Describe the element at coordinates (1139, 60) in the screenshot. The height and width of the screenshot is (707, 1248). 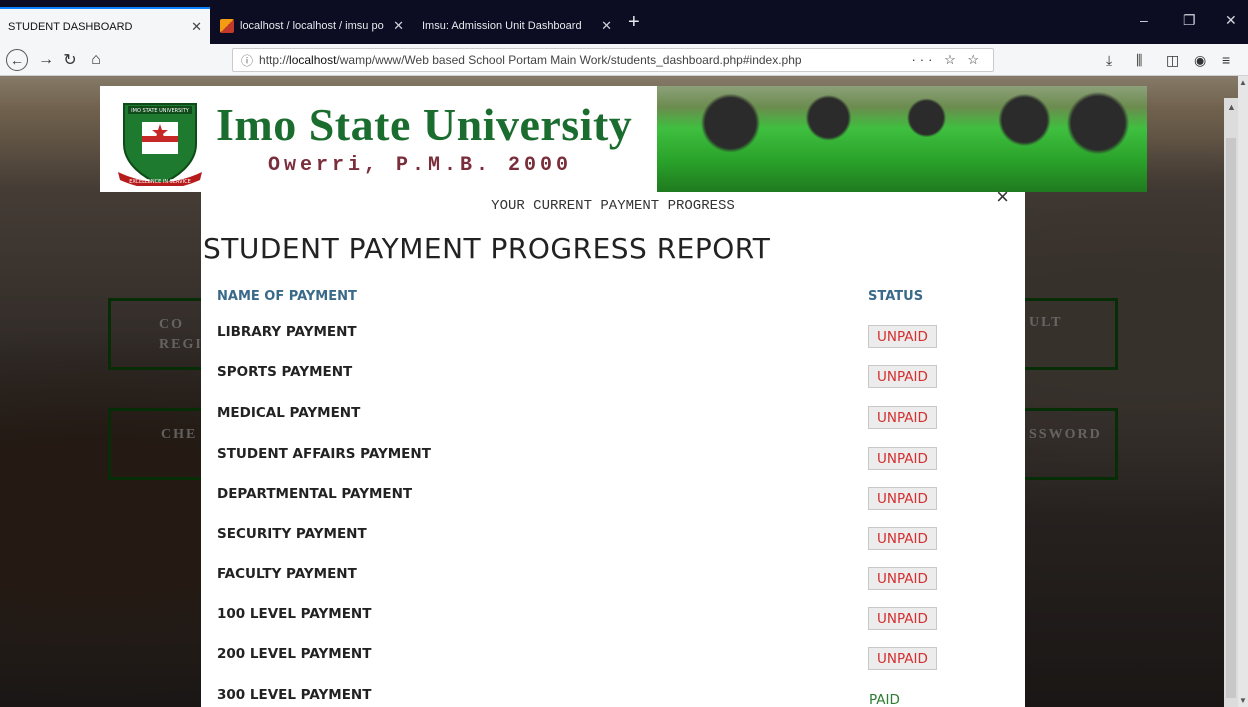
I see `library-icon: ⫼` at that location.